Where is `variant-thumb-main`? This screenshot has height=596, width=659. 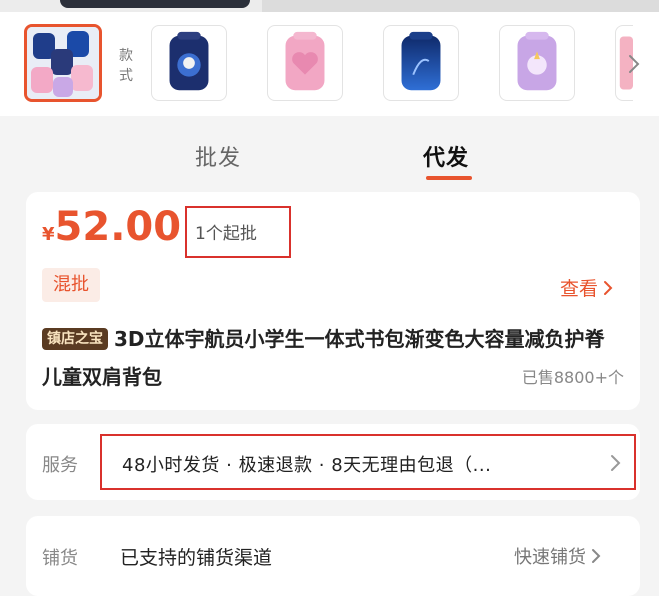 variant-thumb-main is located at coordinates (63, 63).